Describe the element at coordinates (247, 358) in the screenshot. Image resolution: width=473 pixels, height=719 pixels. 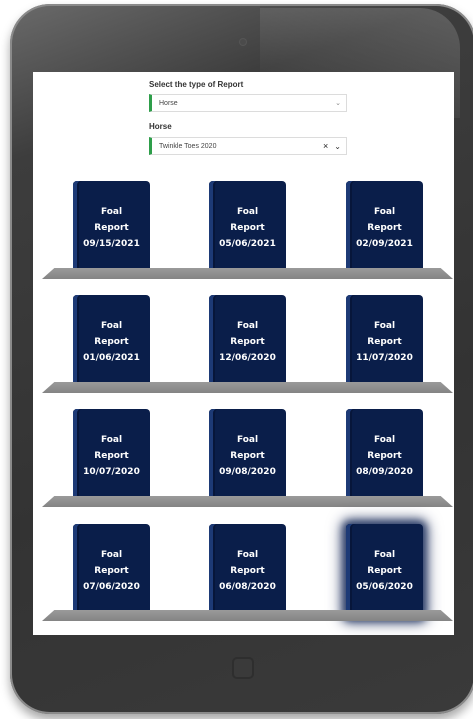
I see `book-date: 12/06/2020` at that location.